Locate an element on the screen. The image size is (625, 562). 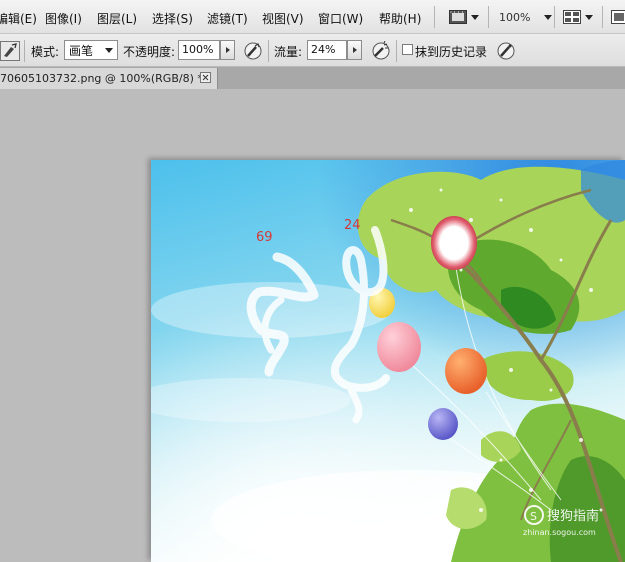
menu-layer: 图层(L) is located at coordinates (117, 18).